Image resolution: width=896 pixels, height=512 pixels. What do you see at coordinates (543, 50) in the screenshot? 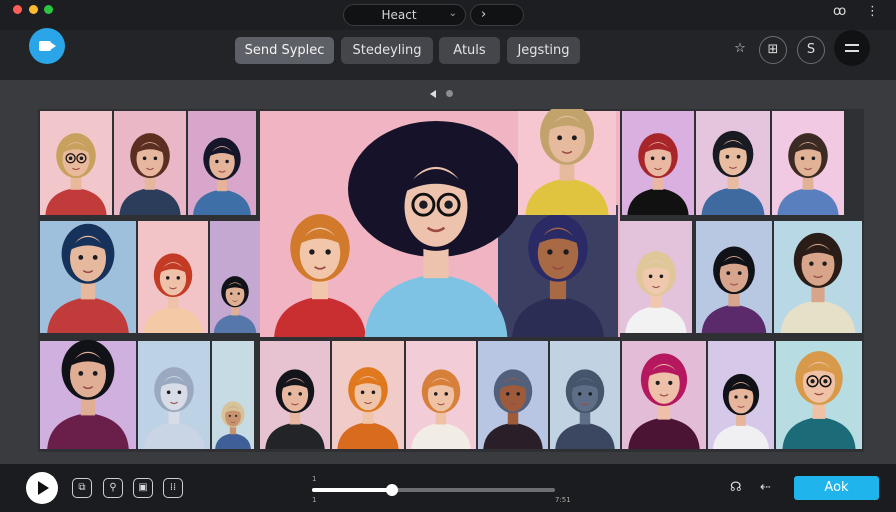
I see `tab-jegsting: Jegsting` at bounding box center [543, 50].